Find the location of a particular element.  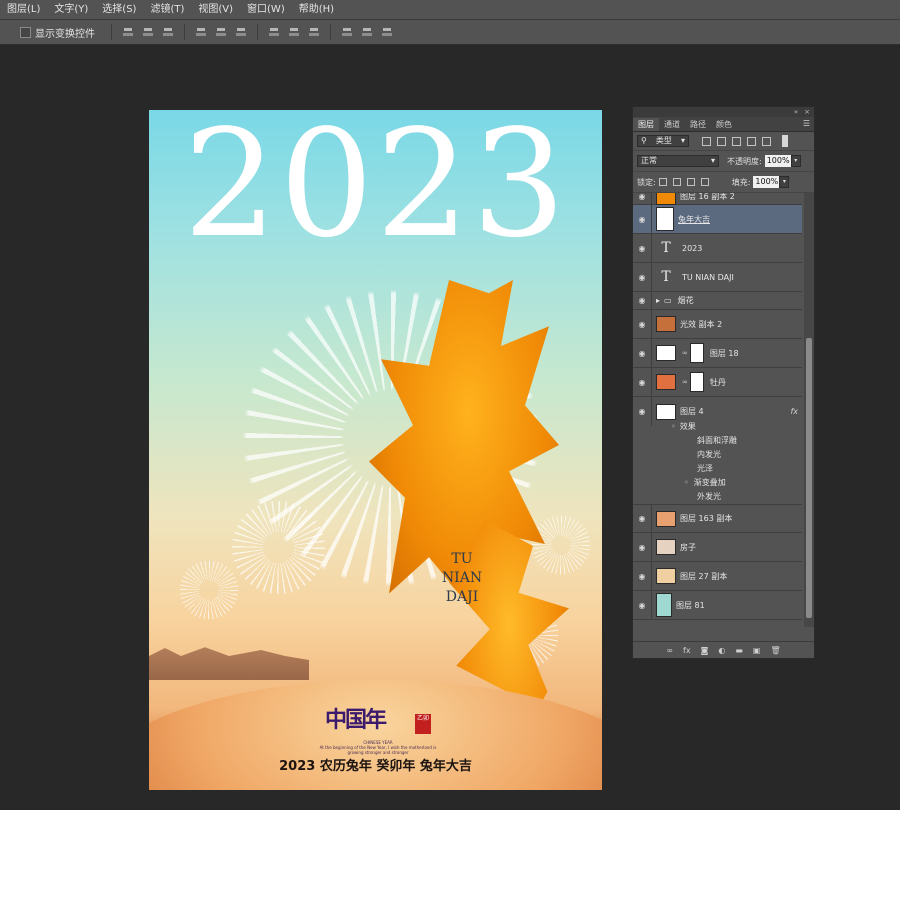

layer-row: ◉ 光效 副本 2 is located at coordinates (717, 324).